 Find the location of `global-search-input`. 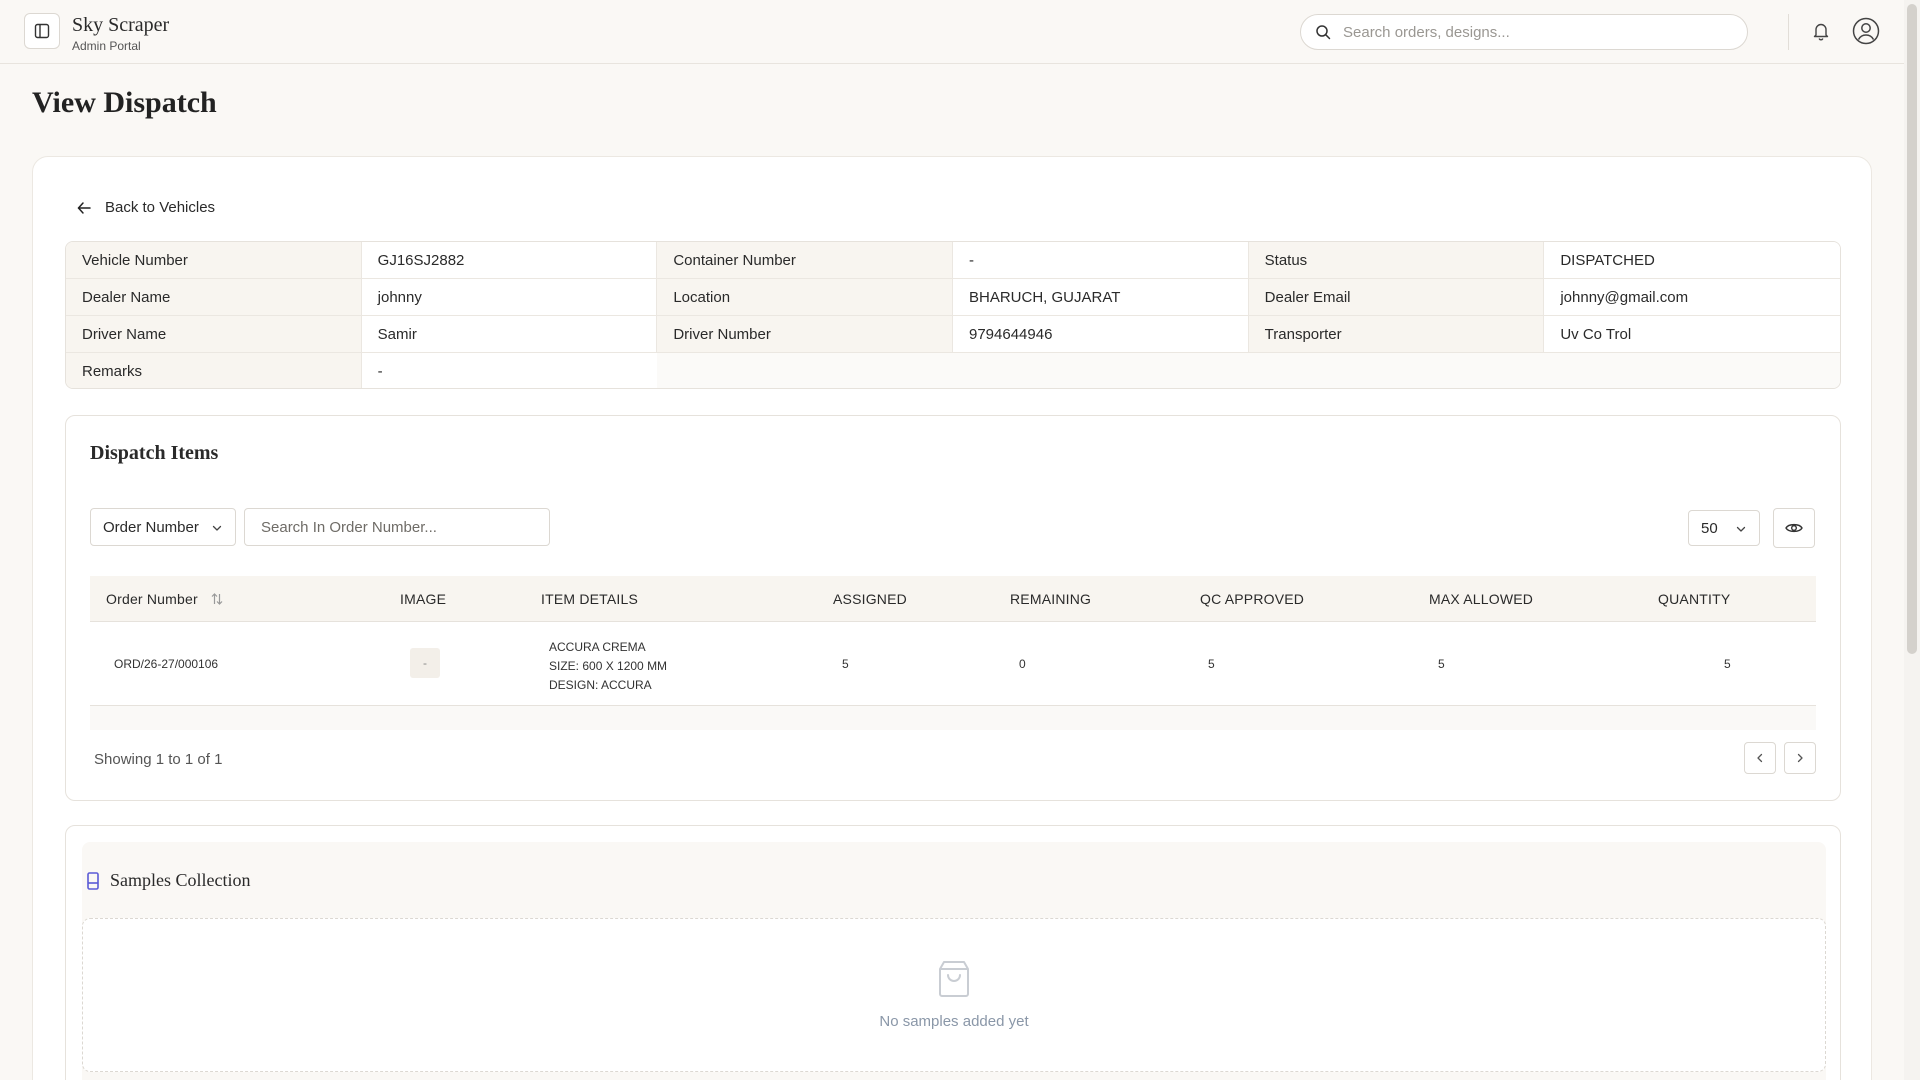

global-search-input is located at coordinates (1533, 32).